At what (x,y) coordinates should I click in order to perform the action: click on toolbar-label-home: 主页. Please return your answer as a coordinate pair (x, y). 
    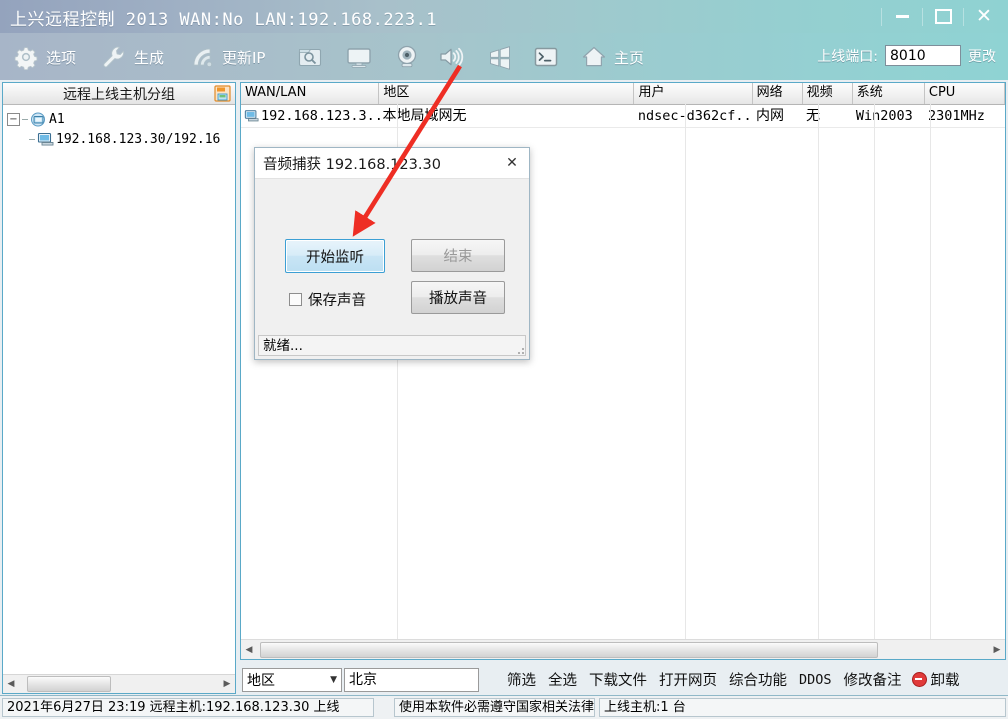
    Looking at the image, I should click on (629, 57).